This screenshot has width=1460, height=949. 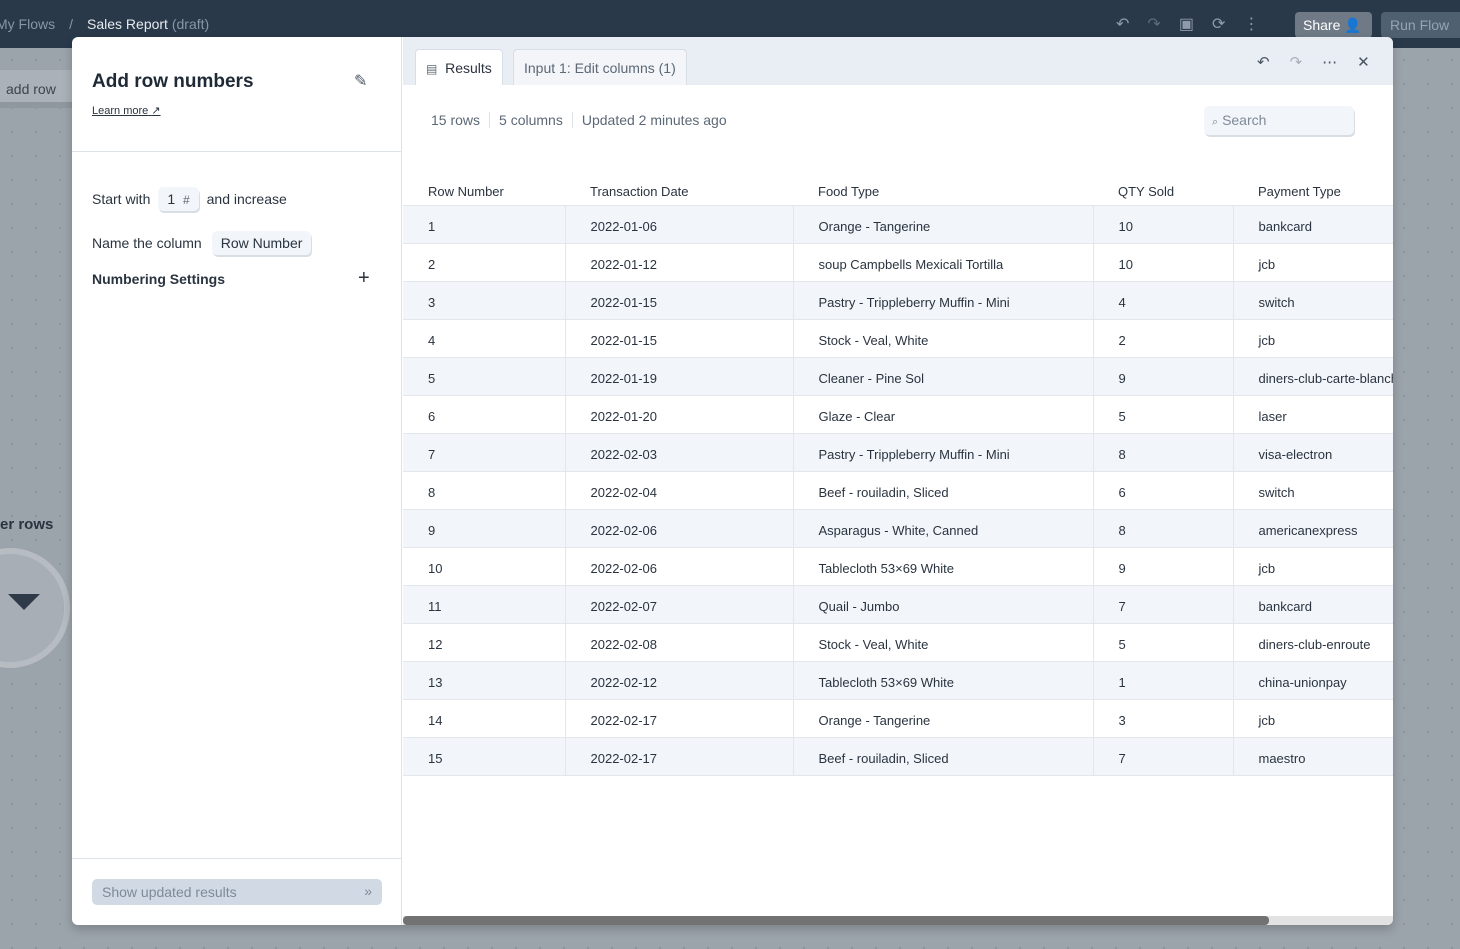 I want to click on table-cell: 2022-02-06, so click(x=679, y=528).